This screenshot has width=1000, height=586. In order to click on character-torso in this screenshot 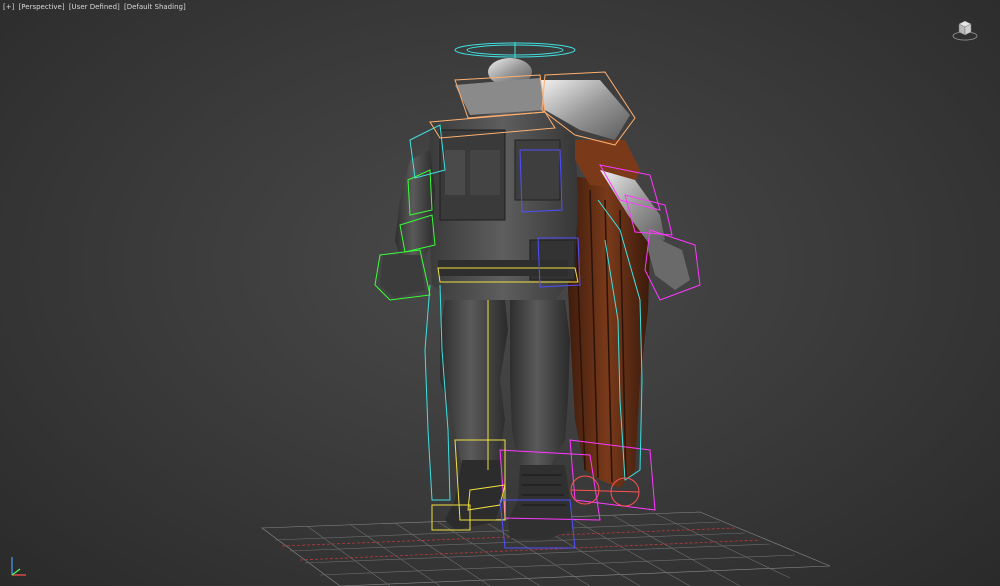, I will do `click(503, 202)`.